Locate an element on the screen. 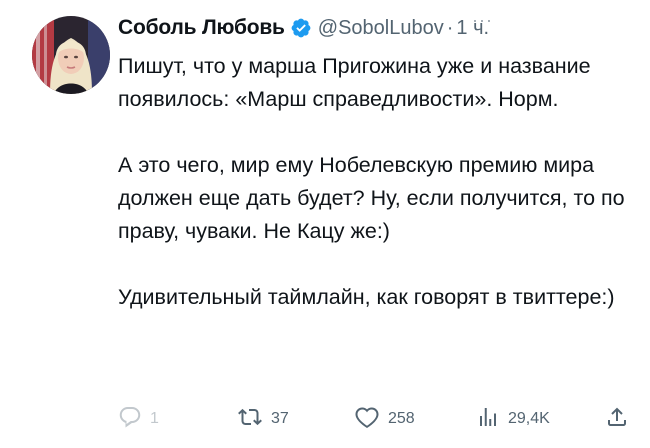 The image size is (650, 448). tweet-header: Соболь Любовь @SobolLubov · 1 ч. is located at coordinates (378, 28).